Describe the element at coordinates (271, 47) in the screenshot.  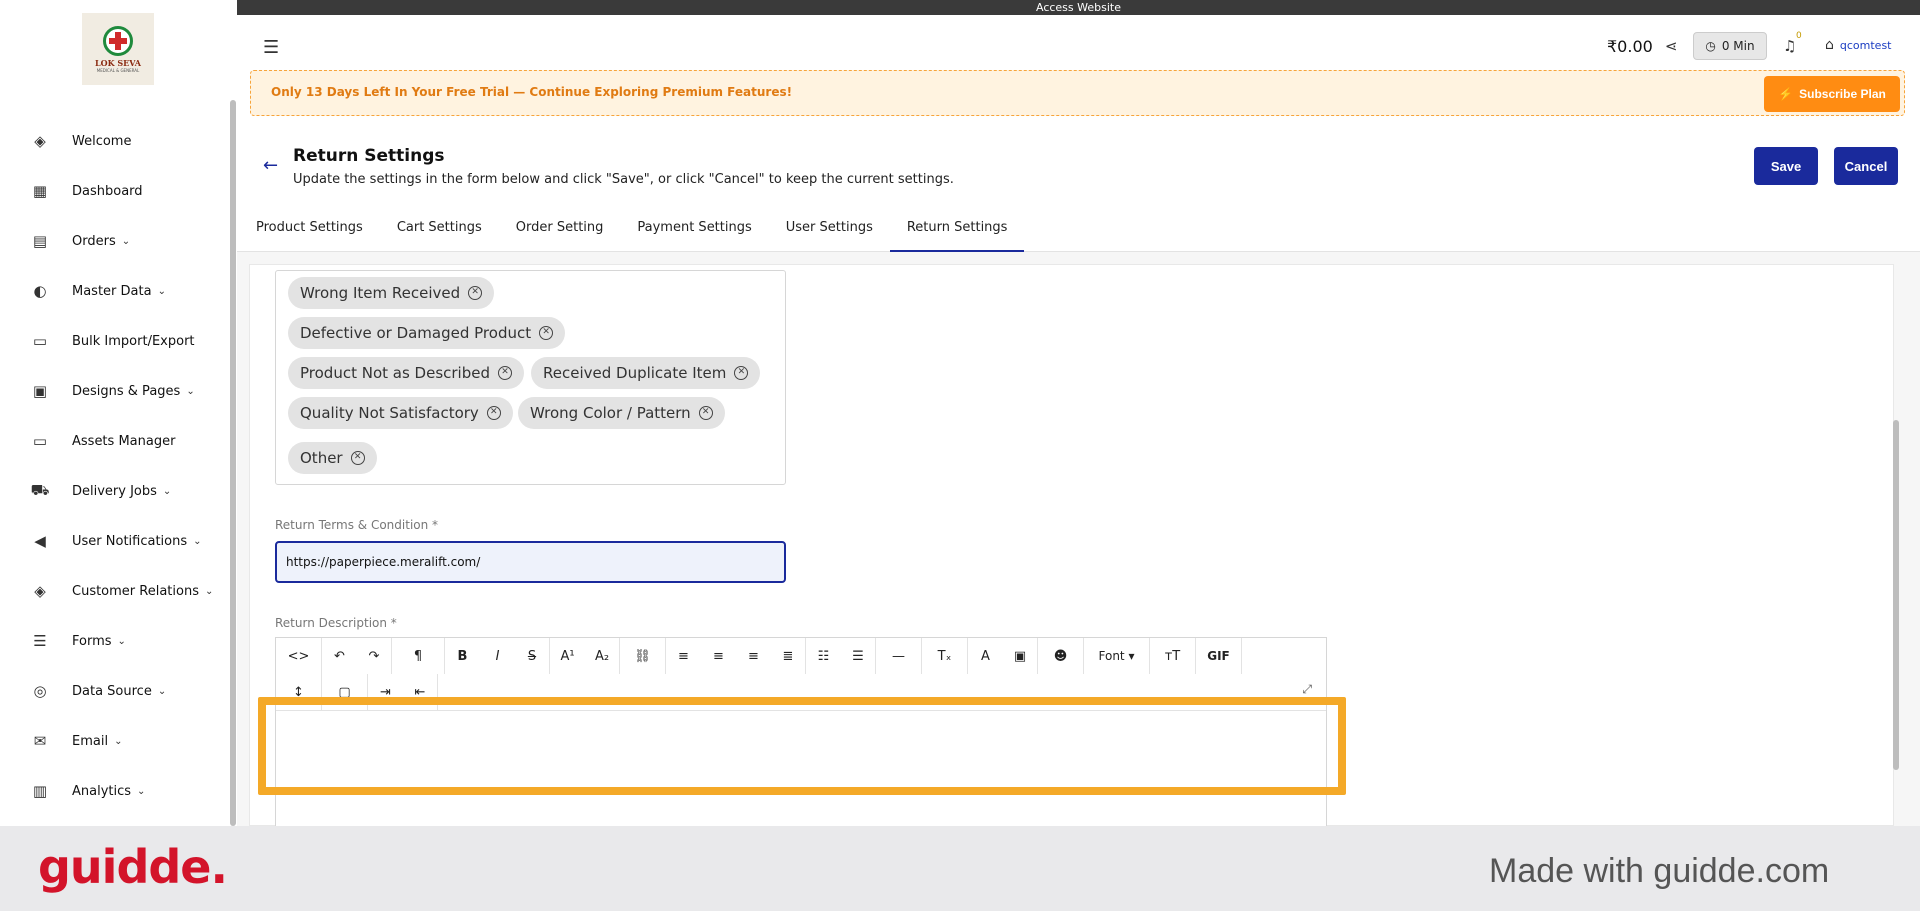
I see `menu-icon: ☰` at that location.